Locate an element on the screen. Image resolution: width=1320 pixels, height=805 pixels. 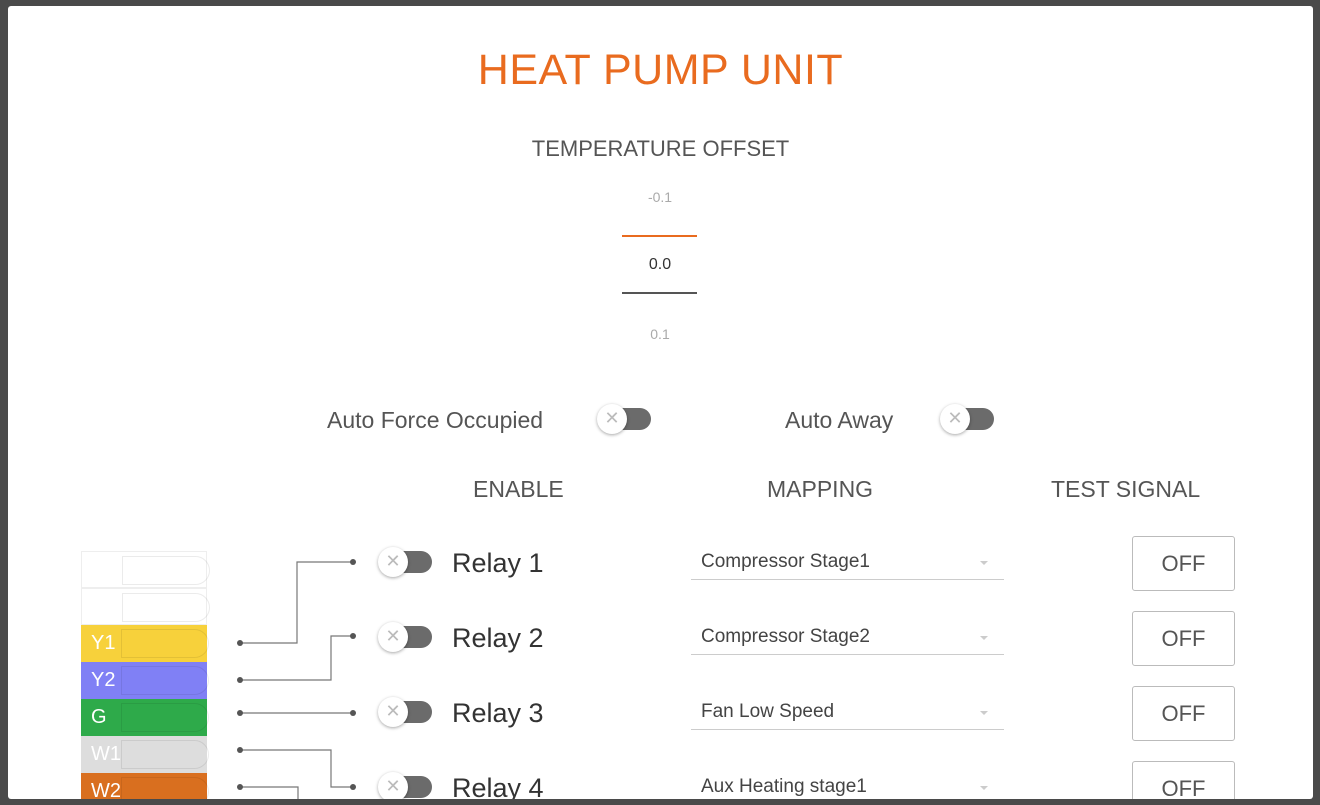
relay-2-mapping-select: Compressor Stage2 is located at coordinates (847, 639).